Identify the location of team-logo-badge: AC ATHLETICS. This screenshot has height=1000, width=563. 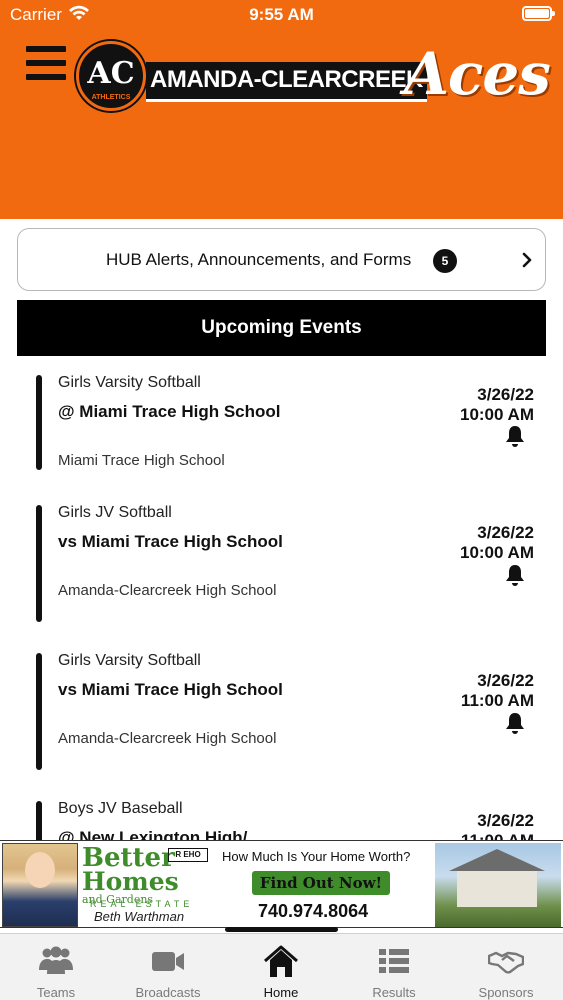
(111, 76).